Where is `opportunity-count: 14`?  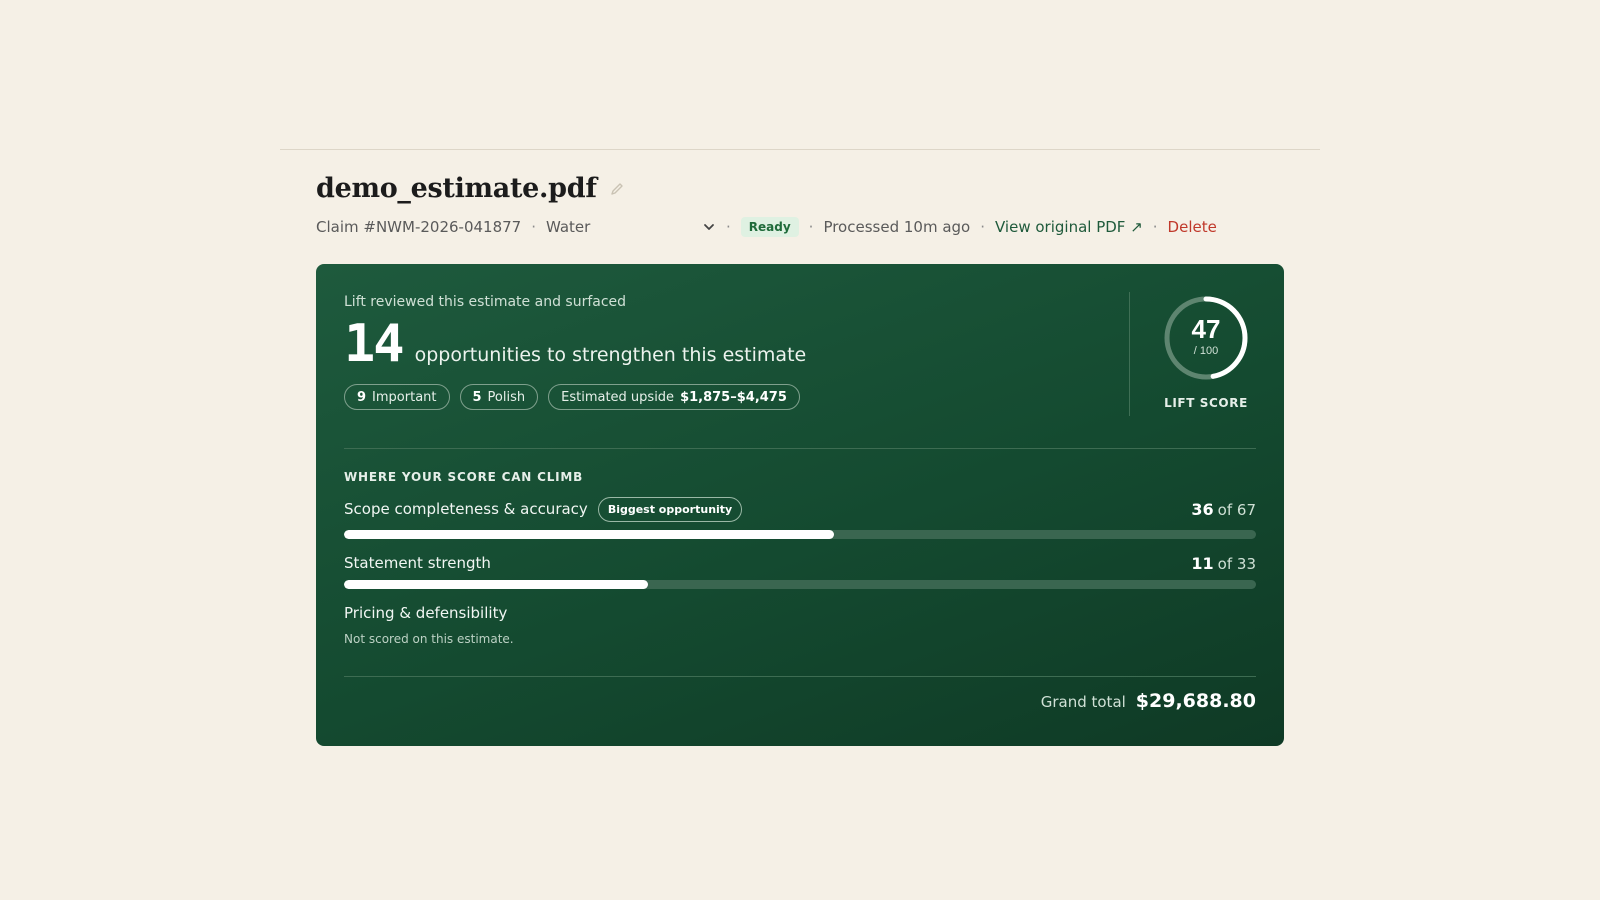 opportunity-count: 14 is located at coordinates (374, 344).